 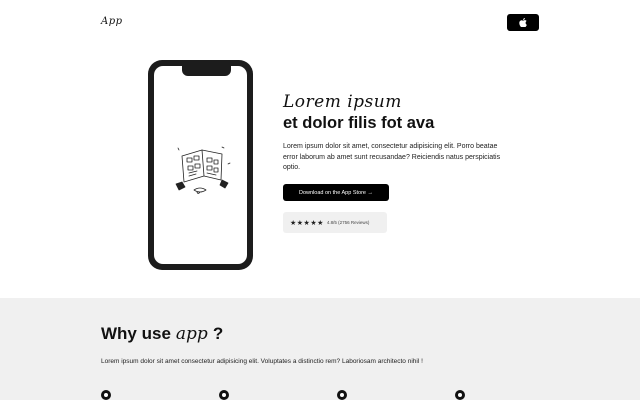 I want to click on phone-mockup, so click(x=200, y=165).